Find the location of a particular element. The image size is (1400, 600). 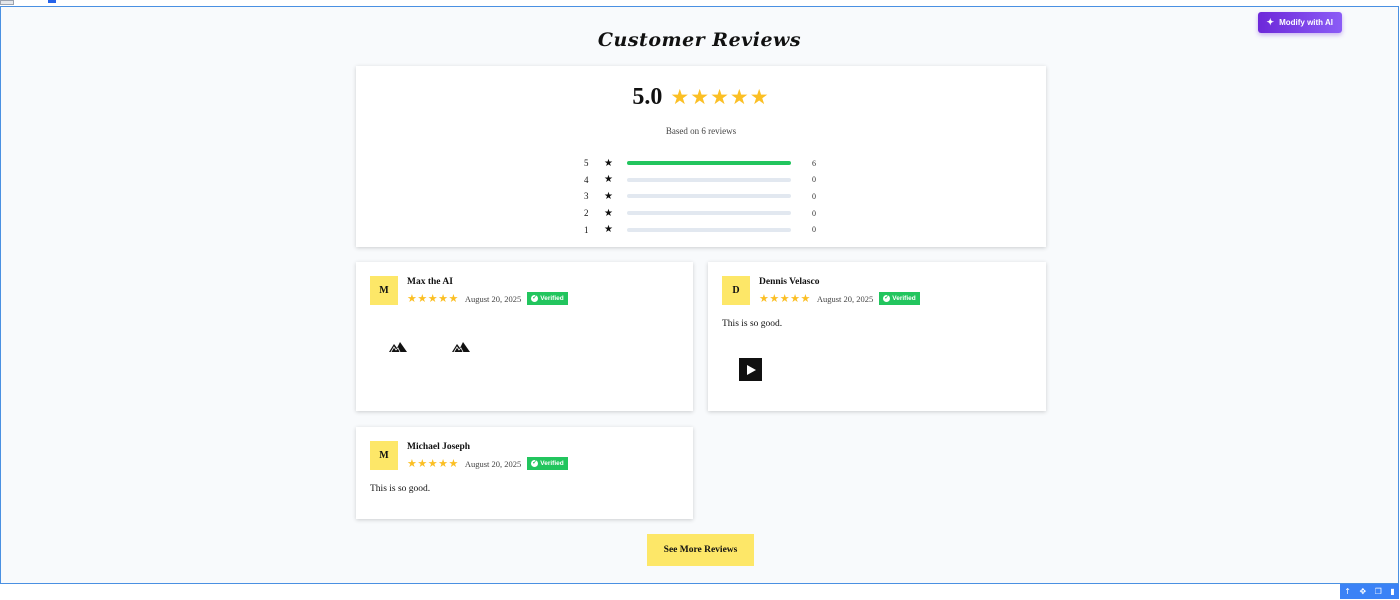

rating-label: 2 is located at coordinates (586, 213).